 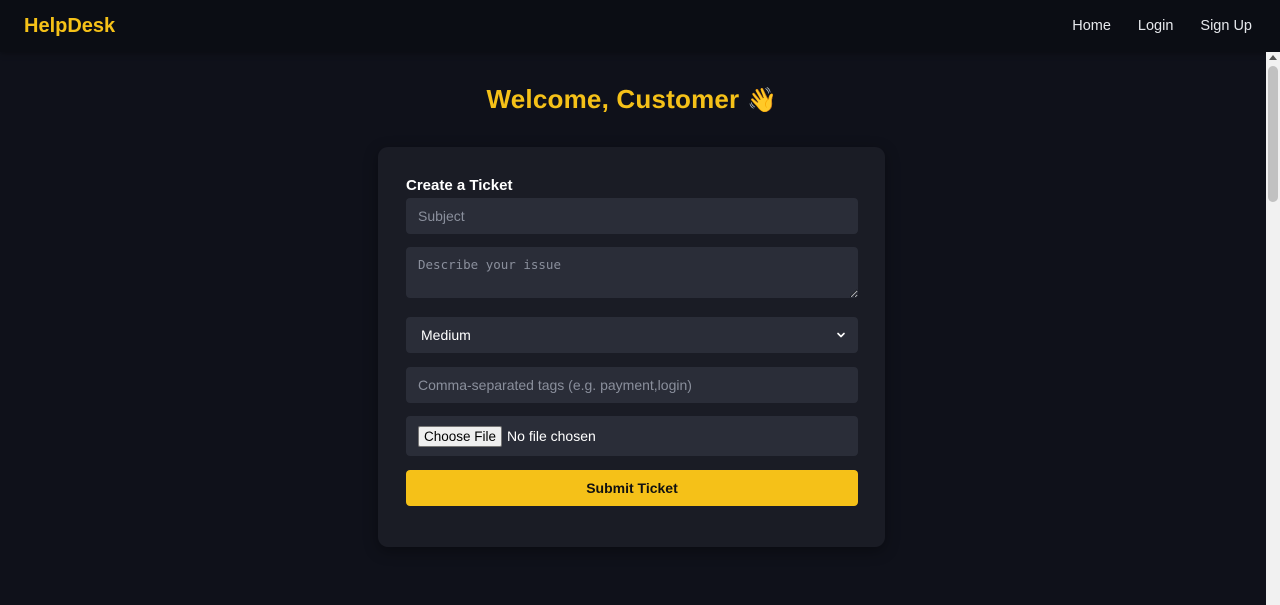 What do you see at coordinates (459, 185) in the screenshot?
I see `form-title: Create a Ticket` at bounding box center [459, 185].